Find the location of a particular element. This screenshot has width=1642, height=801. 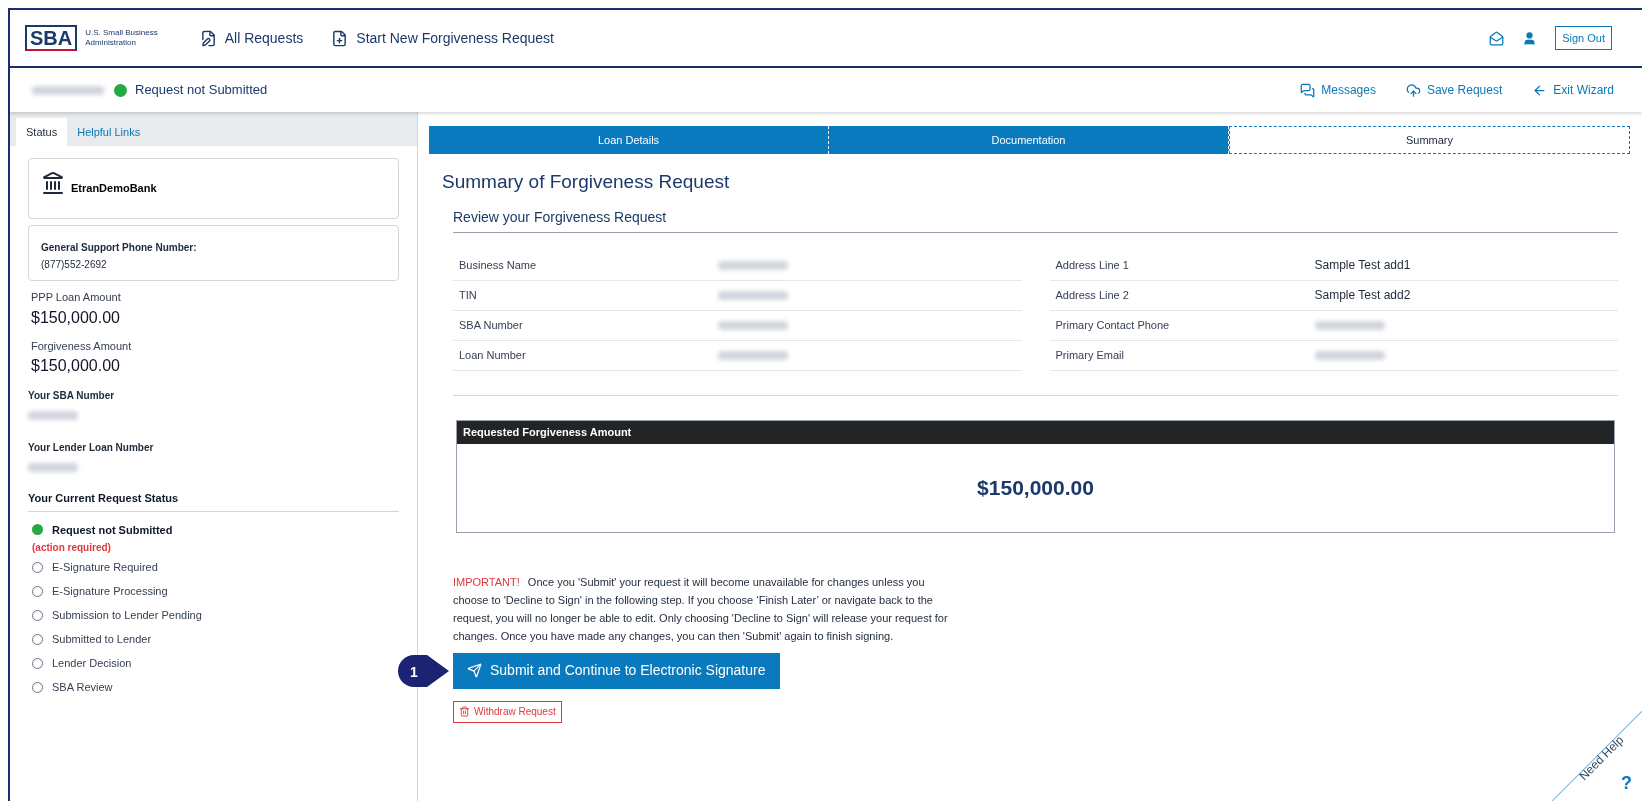

mail-icon is located at coordinates (1497, 38).